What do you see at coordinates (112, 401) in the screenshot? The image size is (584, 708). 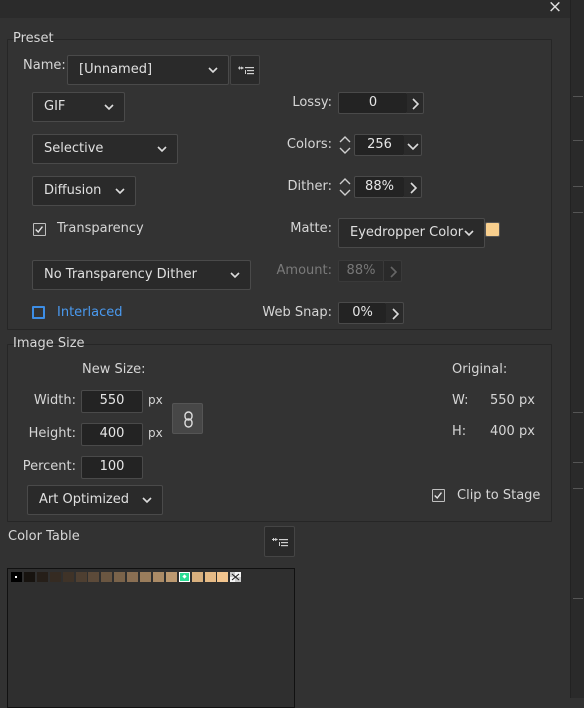 I see `width-input: 550` at bounding box center [112, 401].